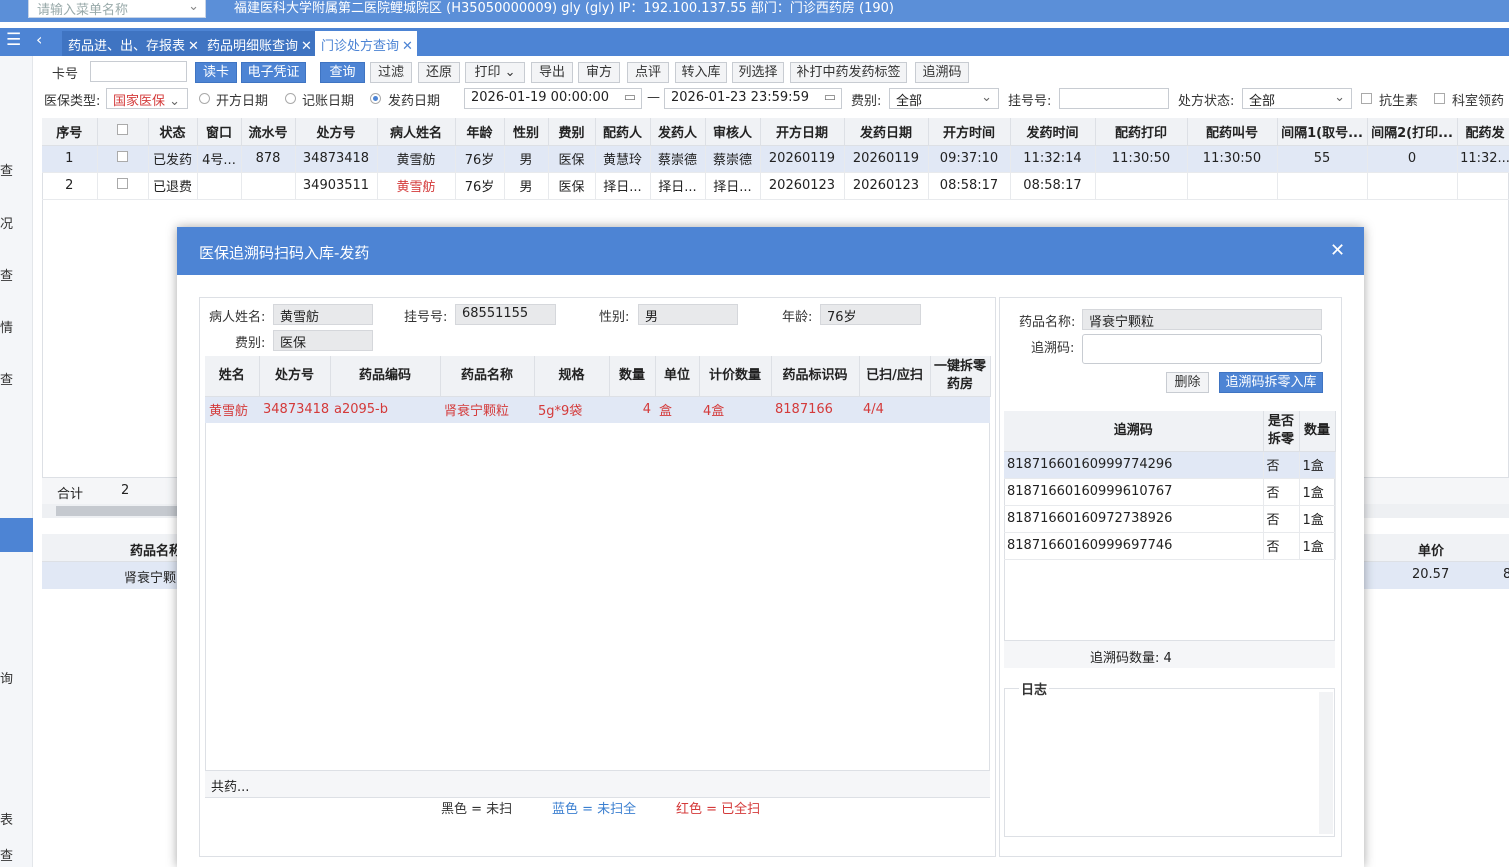  What do you see at coordinates (70, 132) in the screenshot?
I see `column-header: 序号` at bounding box center [70, 132].